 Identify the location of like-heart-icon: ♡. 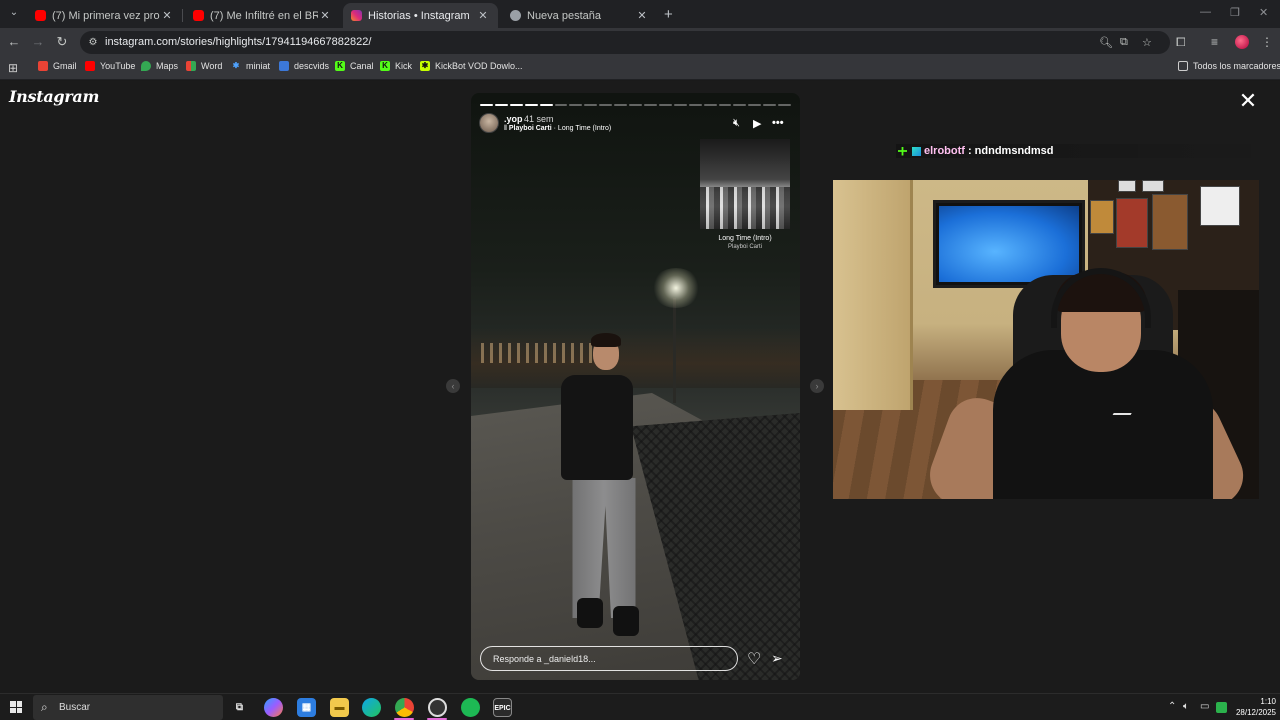
(754, 659).